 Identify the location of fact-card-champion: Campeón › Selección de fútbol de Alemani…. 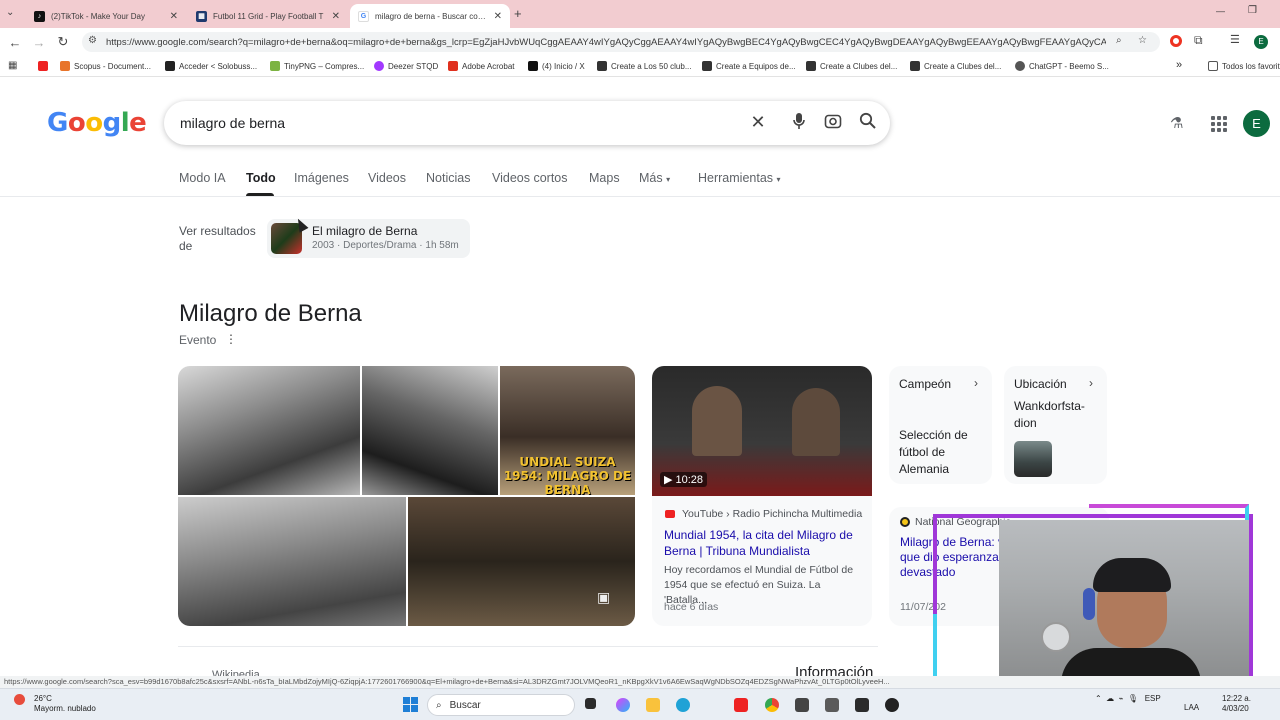
(940, 425).